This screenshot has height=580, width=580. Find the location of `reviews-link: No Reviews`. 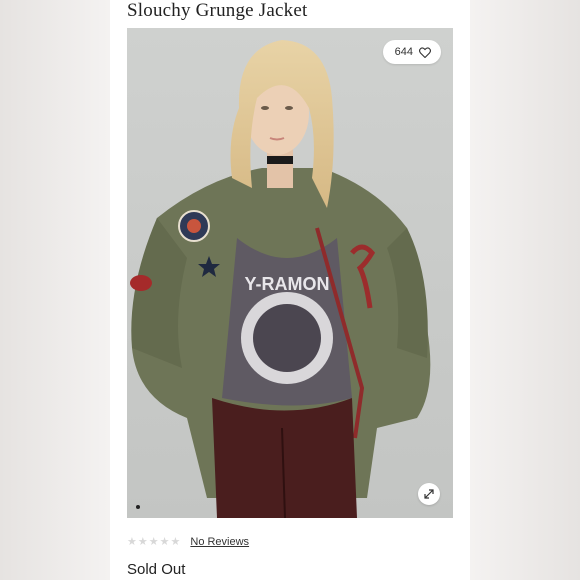

reviews-link: No Reviews is located at coordinates (219, 542).